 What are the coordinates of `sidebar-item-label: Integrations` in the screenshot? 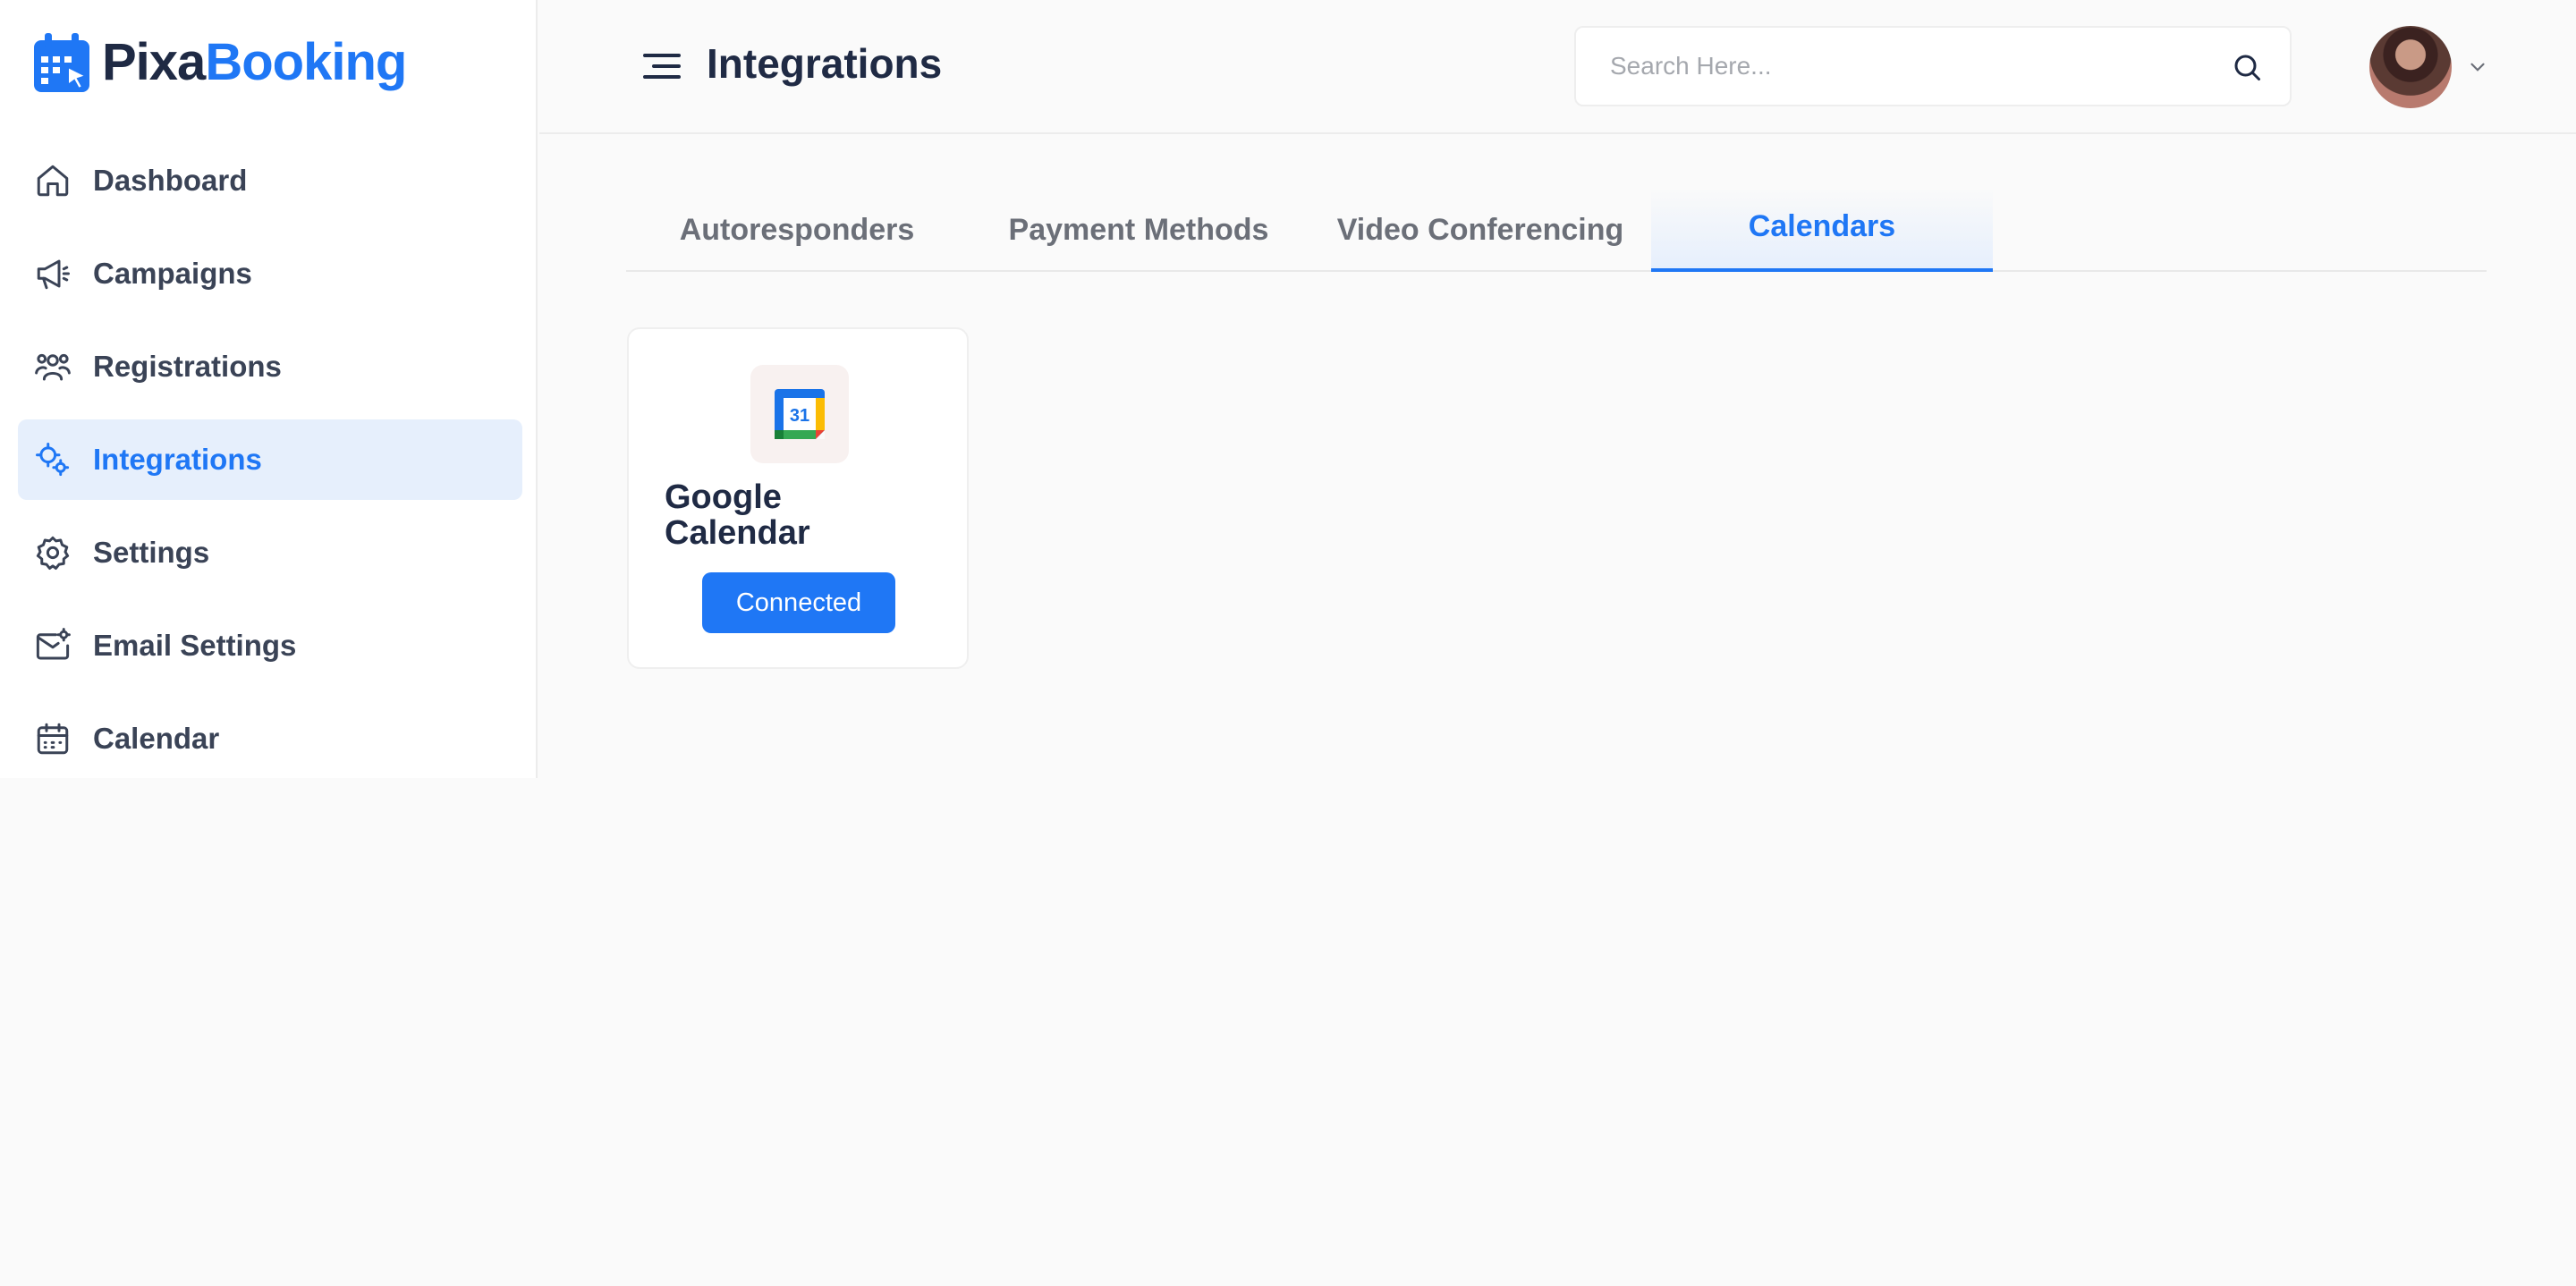 It's located at (177, 459).